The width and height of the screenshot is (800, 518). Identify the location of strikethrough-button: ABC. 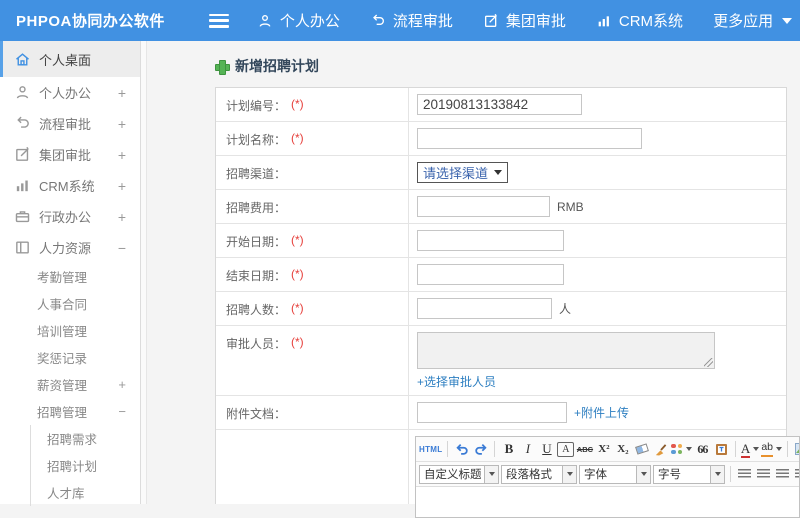
(584, 449).